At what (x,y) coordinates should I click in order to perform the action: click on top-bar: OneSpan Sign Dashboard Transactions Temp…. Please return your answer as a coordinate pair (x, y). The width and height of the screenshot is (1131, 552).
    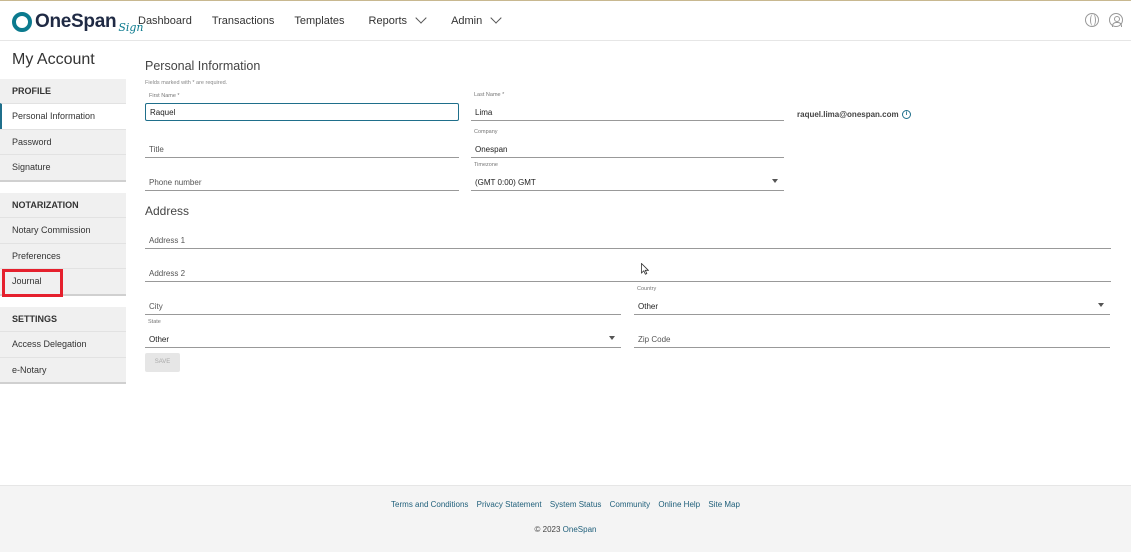
    Looking at the image, I should click on (565, 21).